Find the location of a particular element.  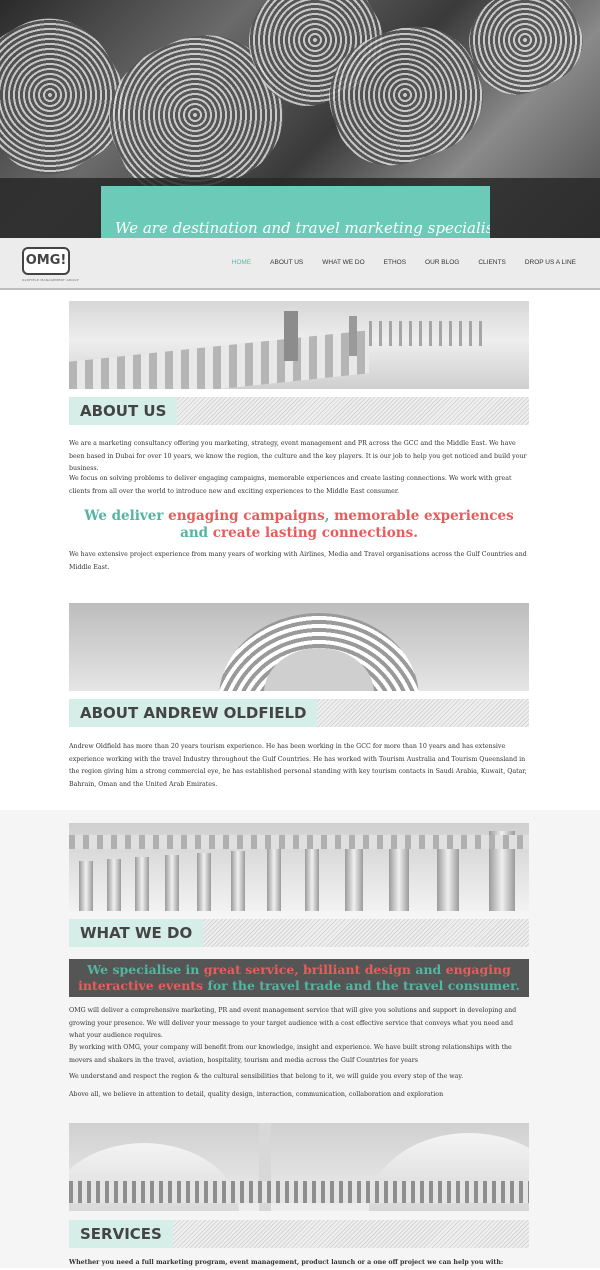

logo: OMG! OLDFIELD MANAGEMENT GROUP is located at coordinates (50, 264).